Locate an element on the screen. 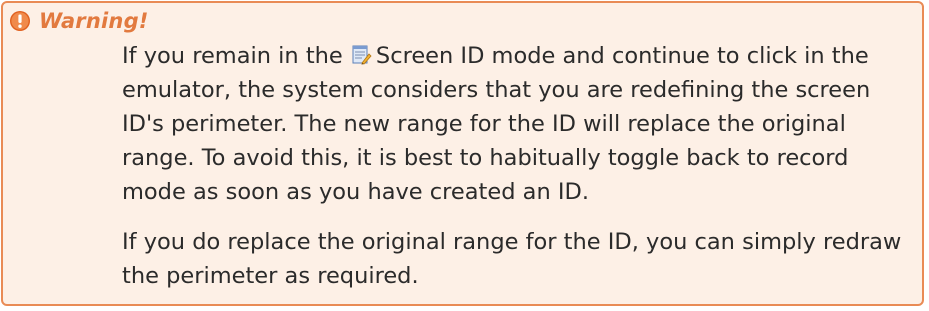 The height and width of the screenshot is (311, 929). warning-header: Warning! is located at coordinates (79, 21).